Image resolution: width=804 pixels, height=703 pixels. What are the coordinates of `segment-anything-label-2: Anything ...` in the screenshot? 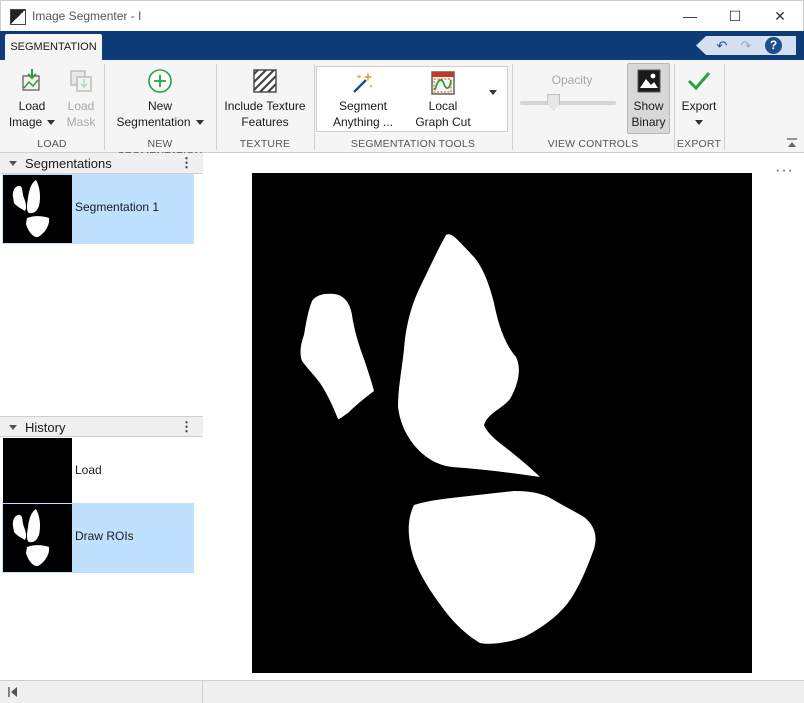 It's located at (363, 122).